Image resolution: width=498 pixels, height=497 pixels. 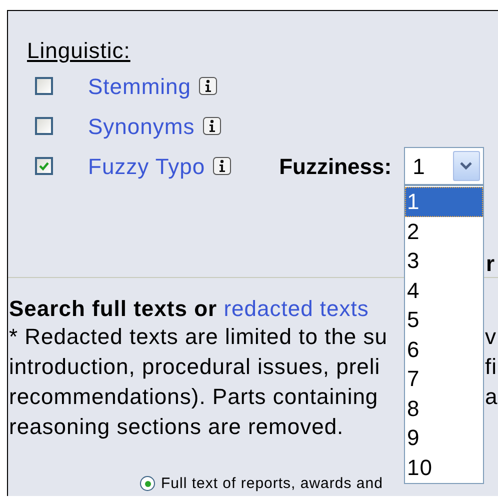 What do you see at coordinates (491, 367) in the screenshot?
I see `note-text: fi` at bounding box center [491, 367].